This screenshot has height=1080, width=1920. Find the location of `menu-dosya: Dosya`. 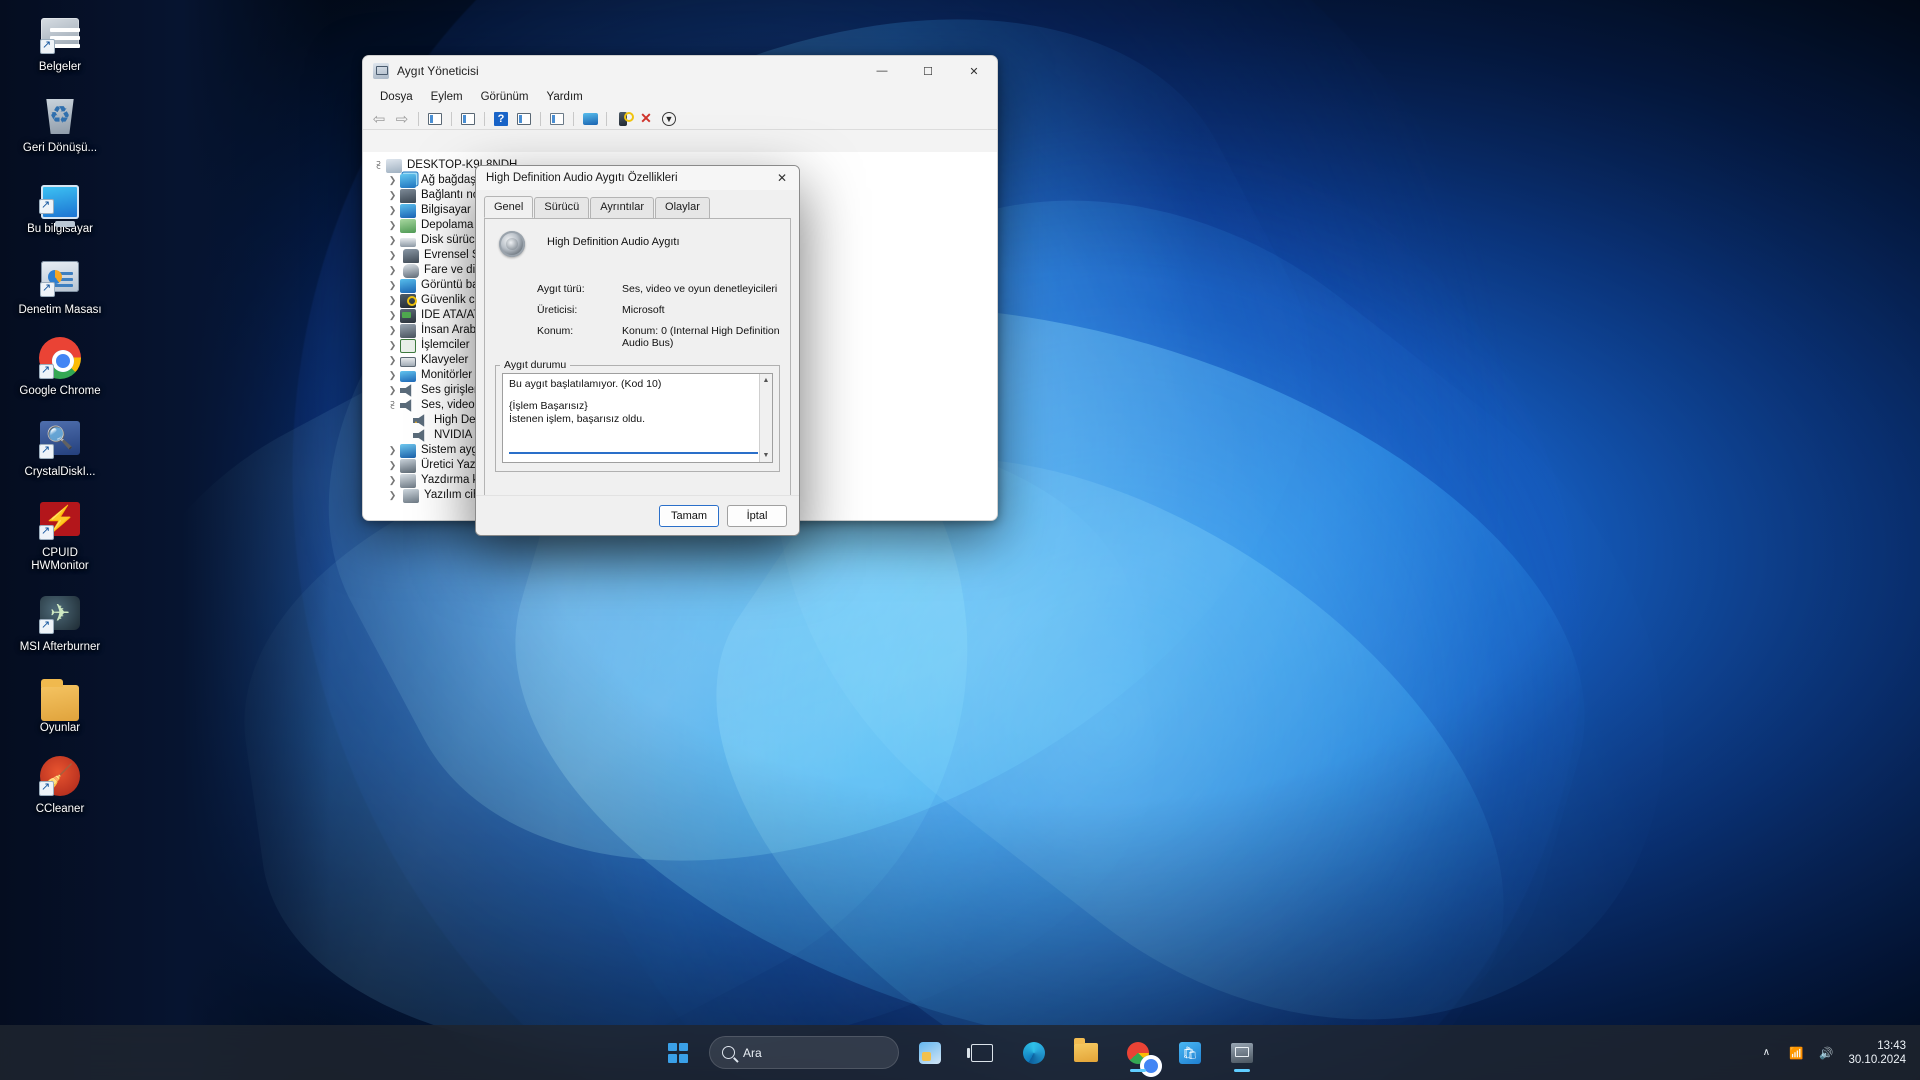

menu-dosya: Dosya is located at coordinates (396, 97).